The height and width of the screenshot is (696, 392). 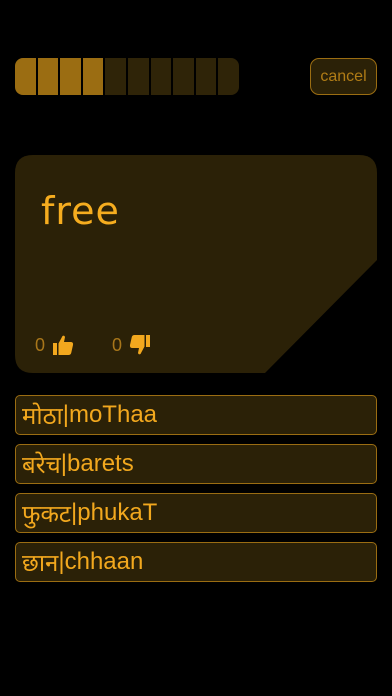 I want to click on progress-bar, so click(x=127, y=76).